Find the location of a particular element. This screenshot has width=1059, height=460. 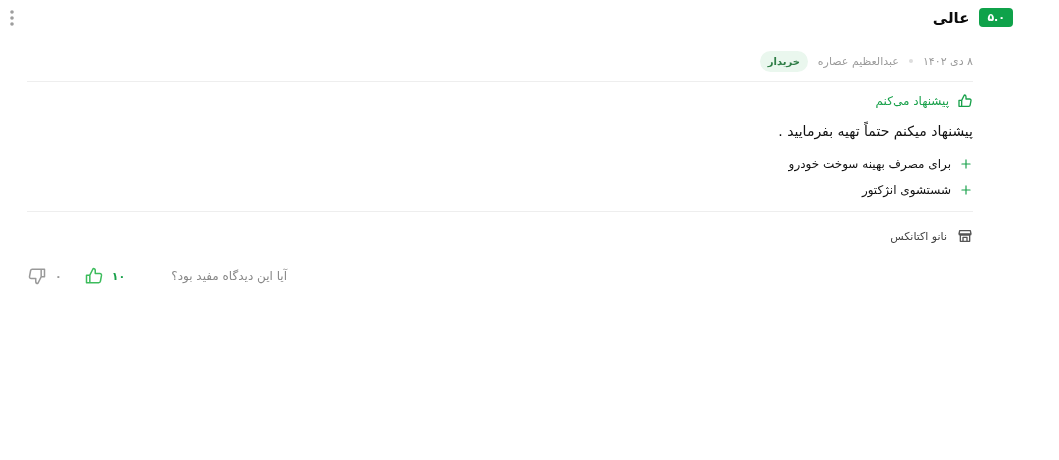

like-button: ۱۰ is located at coordinates (104, 276).